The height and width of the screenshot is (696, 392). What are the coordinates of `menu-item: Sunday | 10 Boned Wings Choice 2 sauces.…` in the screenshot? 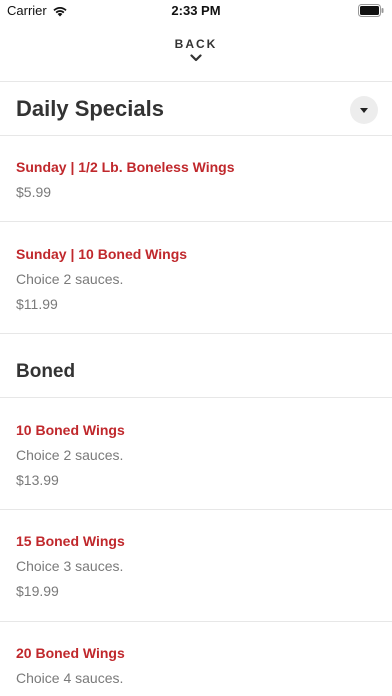 It's located at (196, 279).